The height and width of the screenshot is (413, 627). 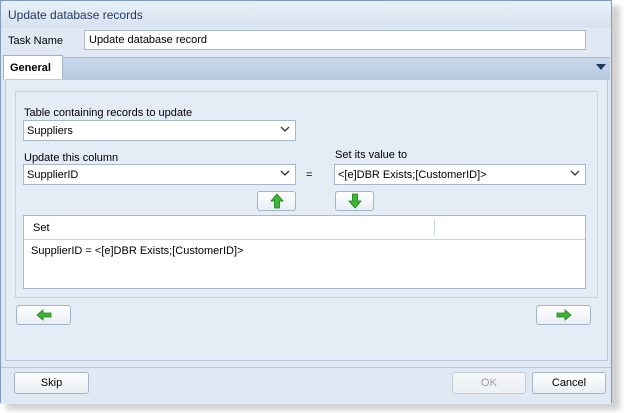 I want to click on cancel-button-label: Cancel, so click(x=569, y=383).